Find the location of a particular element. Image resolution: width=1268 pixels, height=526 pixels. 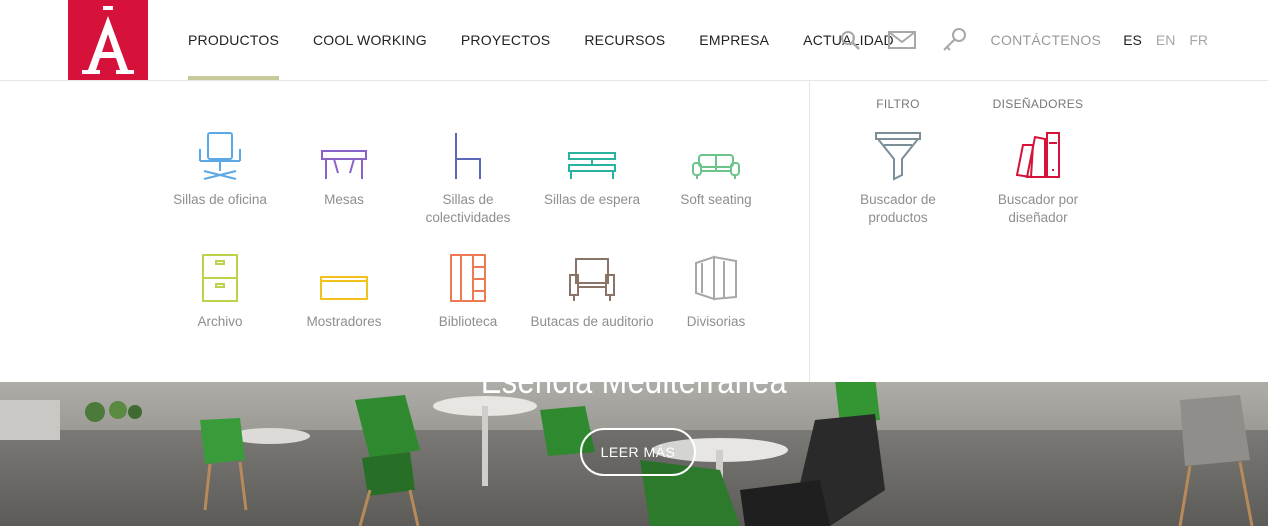

menu-divider is located at coordinates (809, 231).